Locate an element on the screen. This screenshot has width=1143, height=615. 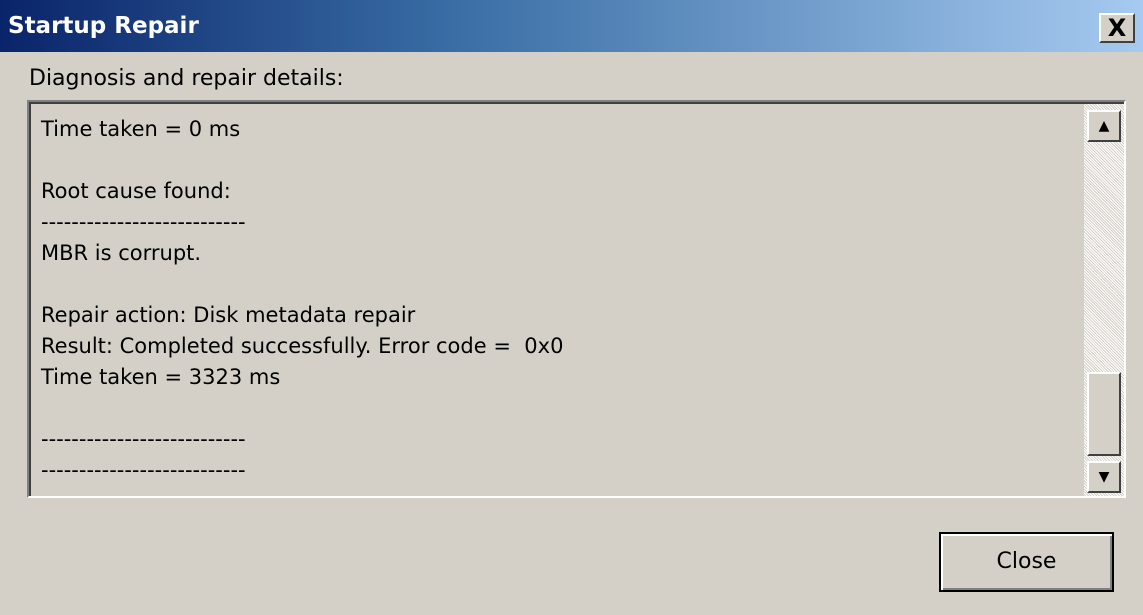
details-line: Root cause found: is located at coordinates (136, 191).